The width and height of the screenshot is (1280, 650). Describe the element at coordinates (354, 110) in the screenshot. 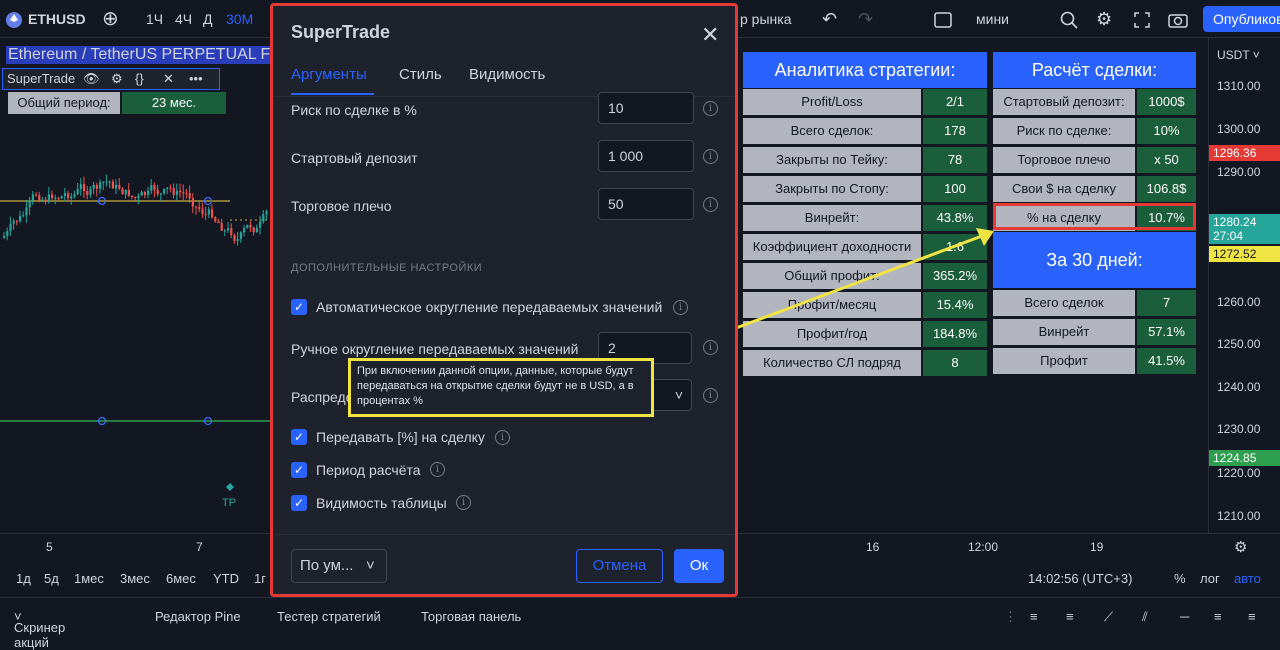

I see `risk-label: Риск по сделке в %` at that location.